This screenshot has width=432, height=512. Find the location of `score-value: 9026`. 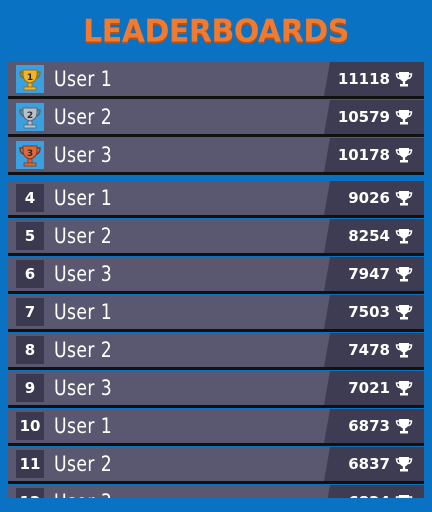

score-value: 9026 is located at coordinates (369, 198).